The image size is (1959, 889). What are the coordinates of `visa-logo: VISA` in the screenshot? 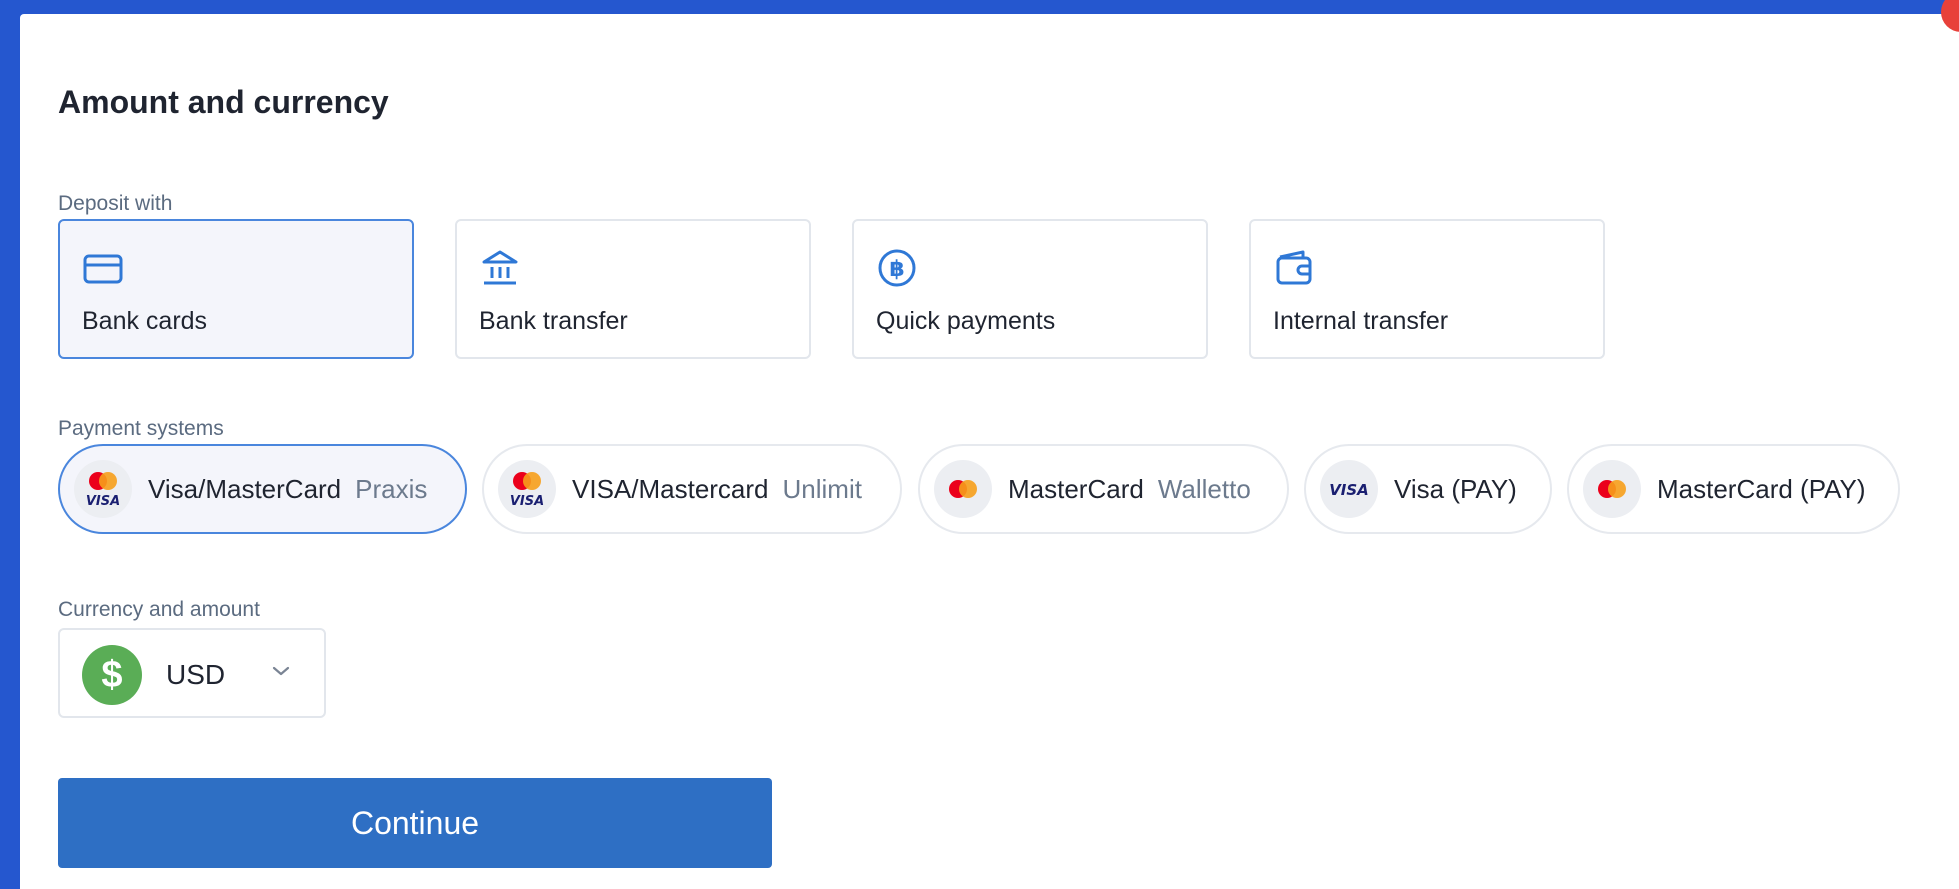 It's located at (1349, 489).